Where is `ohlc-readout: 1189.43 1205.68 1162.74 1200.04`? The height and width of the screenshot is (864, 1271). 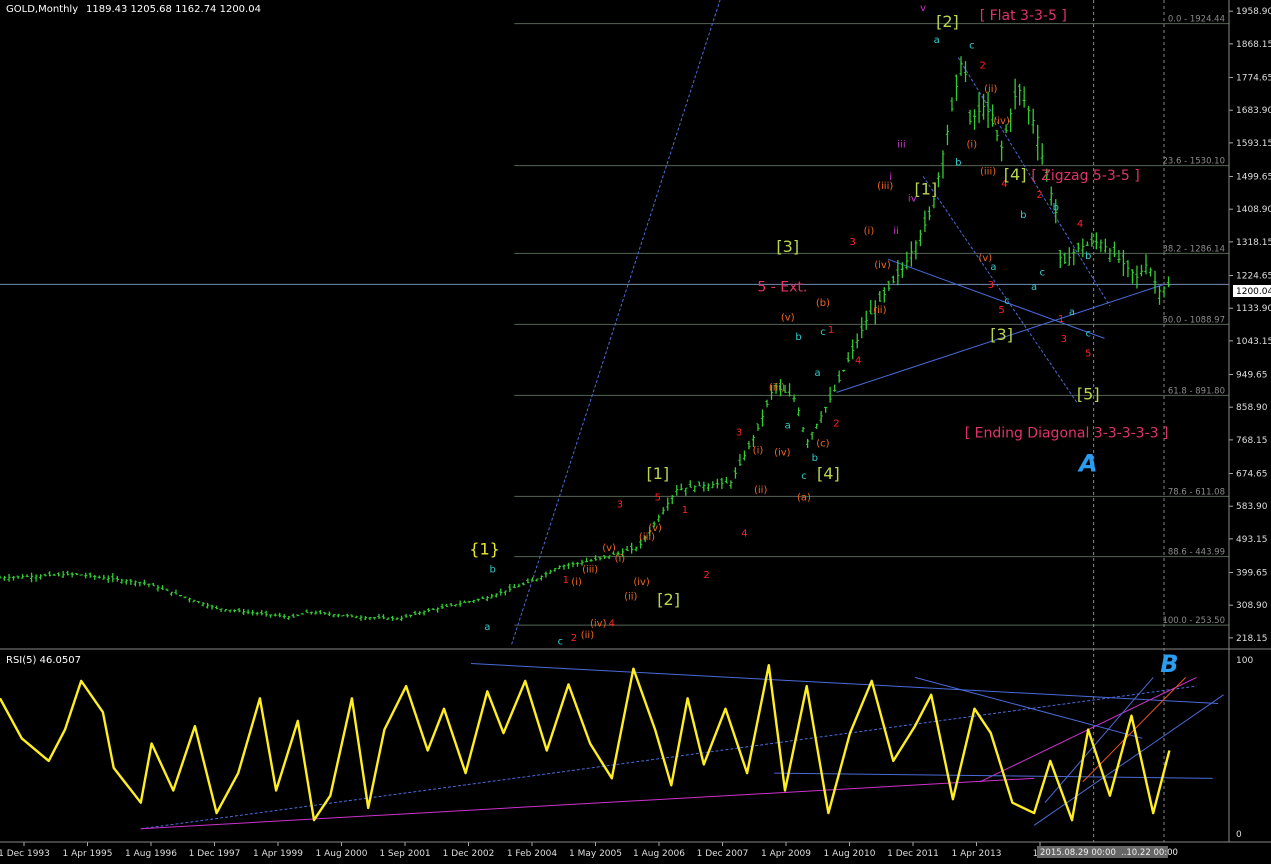
ohlc-readout: 1189.43 1205.68 1162.74 1200.04 is located at coordinates (173, 9).